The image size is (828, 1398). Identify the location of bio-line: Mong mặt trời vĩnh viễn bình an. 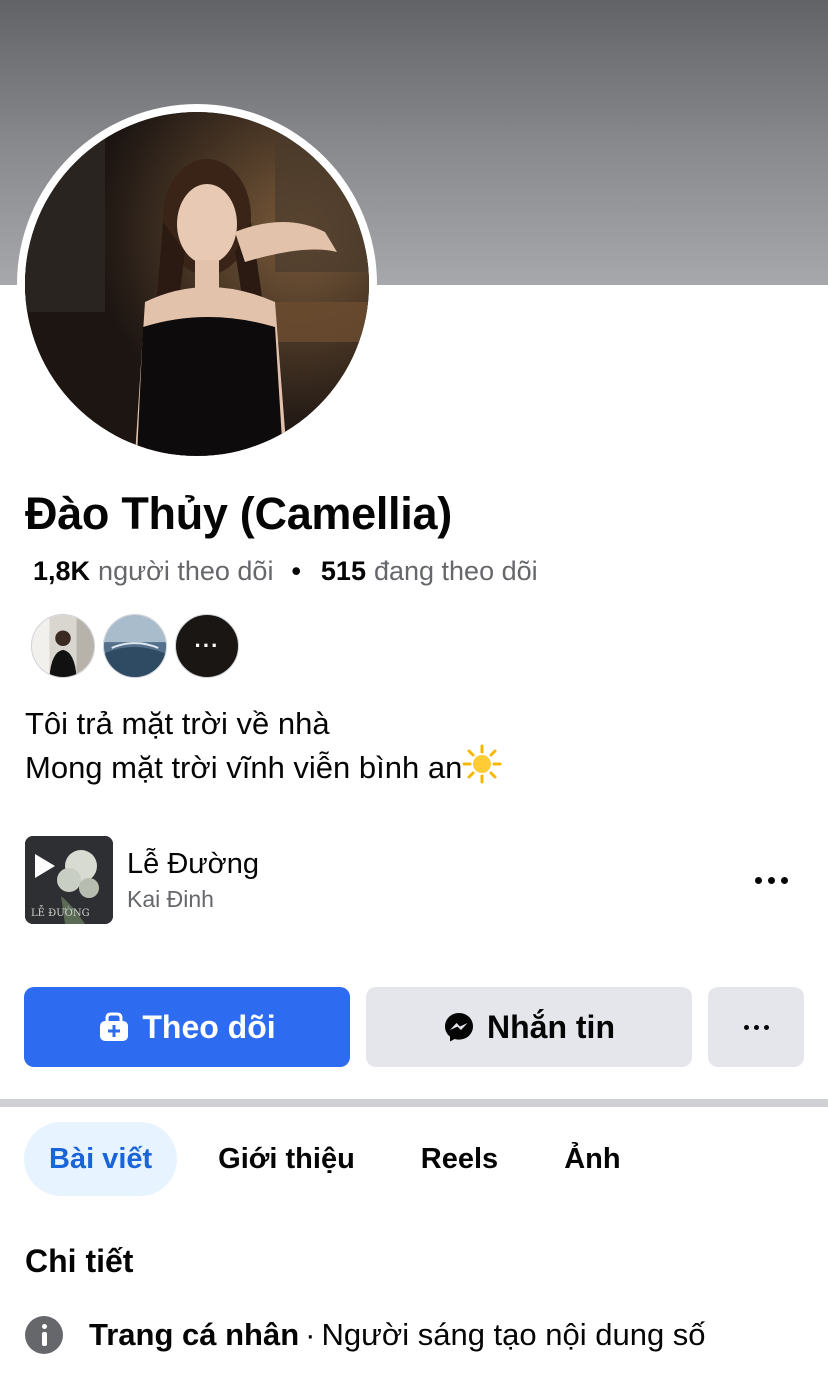
(244, 767).